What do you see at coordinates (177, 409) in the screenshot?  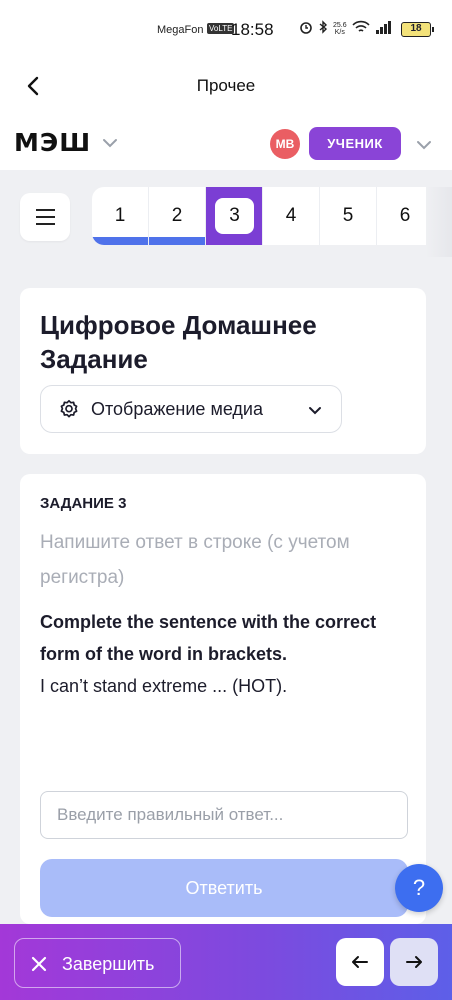 I see `media-display-label: Отображение медиа` at bounding box center [177, 409].